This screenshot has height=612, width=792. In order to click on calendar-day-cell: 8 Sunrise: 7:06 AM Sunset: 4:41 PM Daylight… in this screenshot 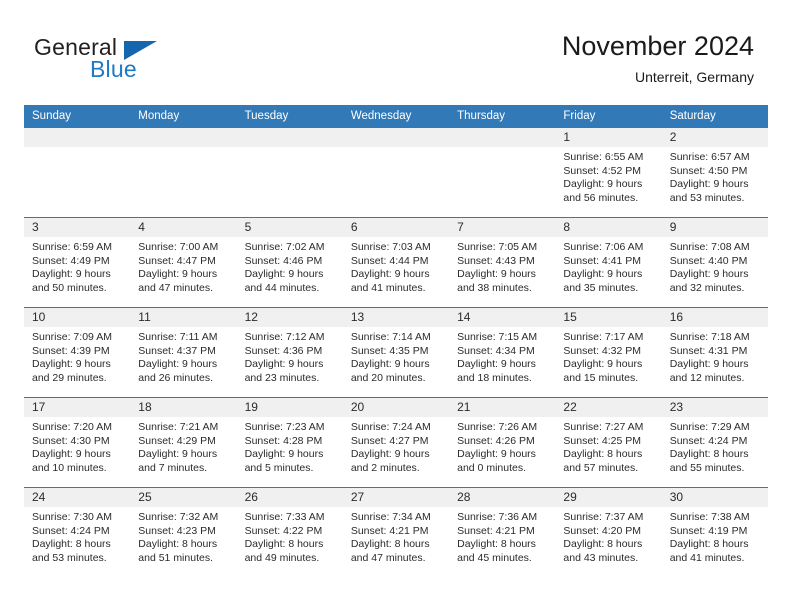, I will do `click(608, 262)`.